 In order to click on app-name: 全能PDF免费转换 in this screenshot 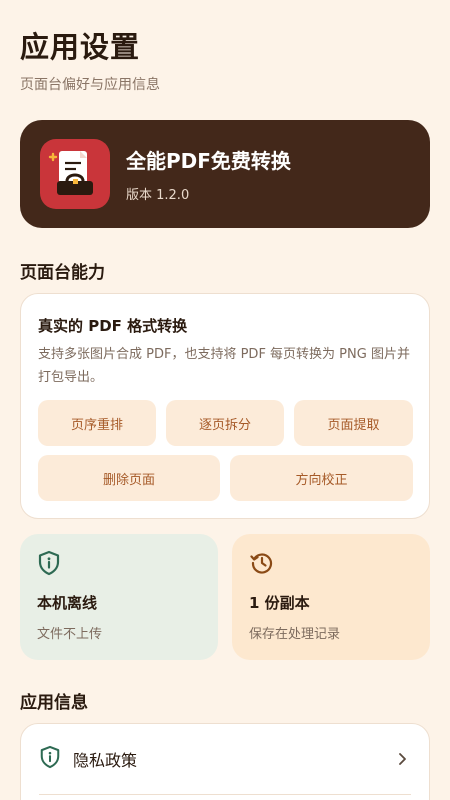, I will do `click(208, 161)`.